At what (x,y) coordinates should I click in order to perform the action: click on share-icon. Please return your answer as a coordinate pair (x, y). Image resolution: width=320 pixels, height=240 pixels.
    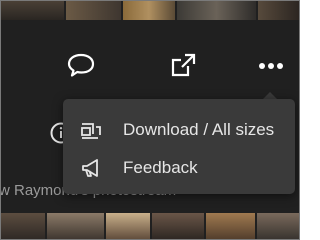
    Looking at the image, I should click on (183, 67).